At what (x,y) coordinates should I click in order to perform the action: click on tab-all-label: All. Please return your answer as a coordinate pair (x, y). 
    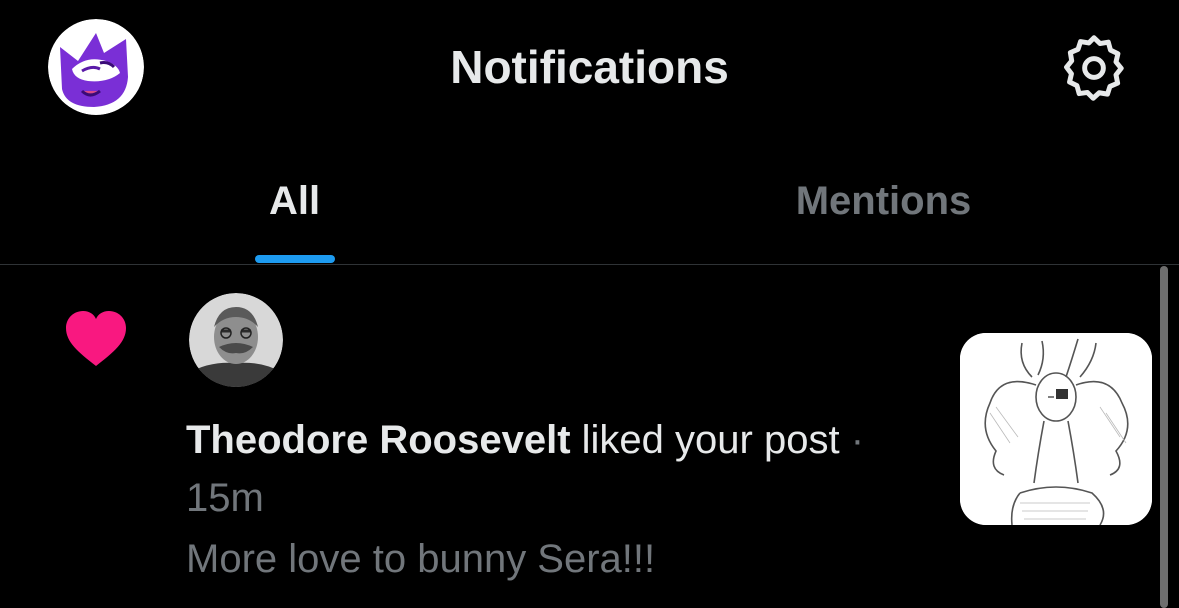
    Looking at the image, I should click on (294, 201).